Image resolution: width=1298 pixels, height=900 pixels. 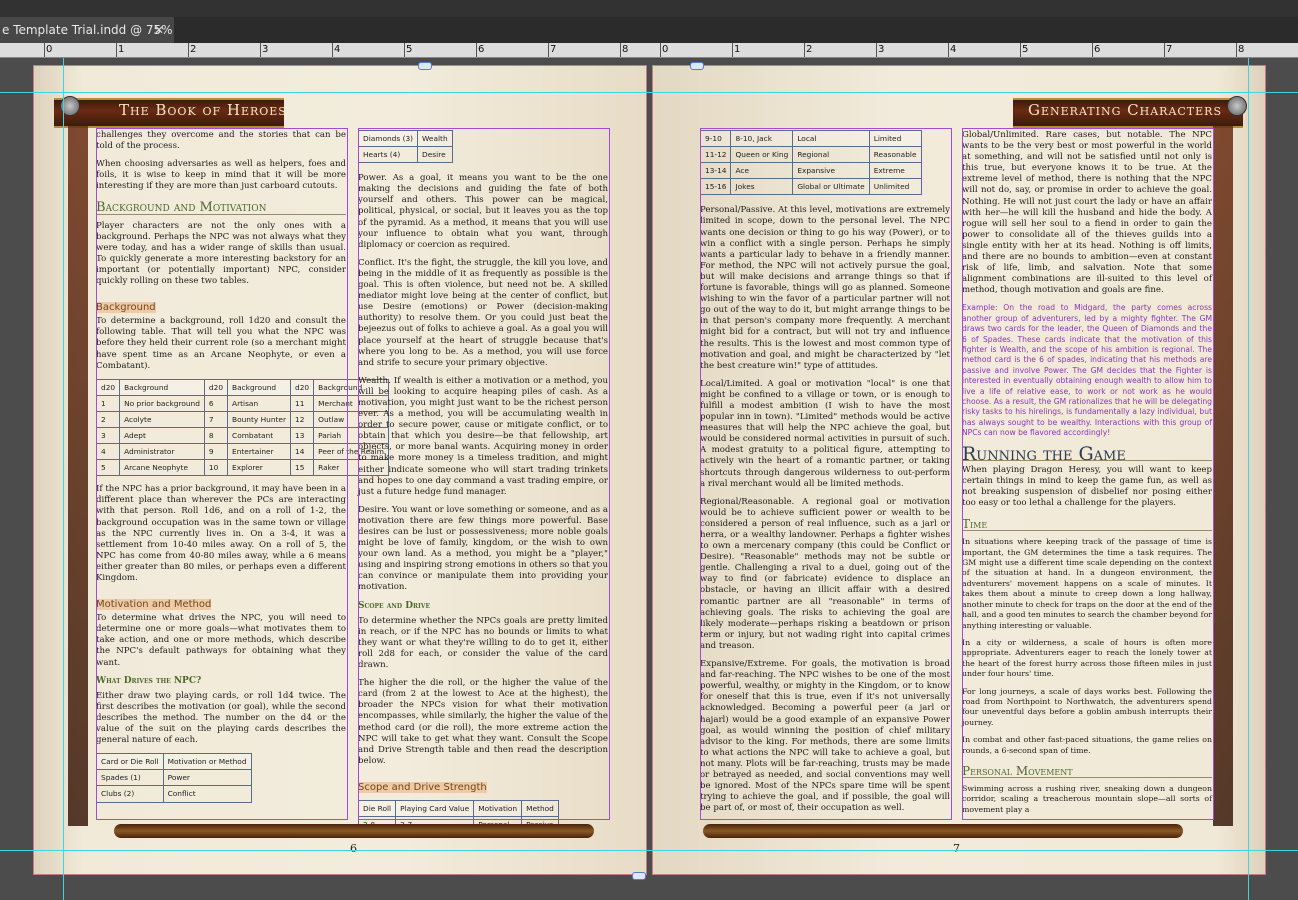 I want to click on ruler-number: 8, so click(x=1241, y=49).